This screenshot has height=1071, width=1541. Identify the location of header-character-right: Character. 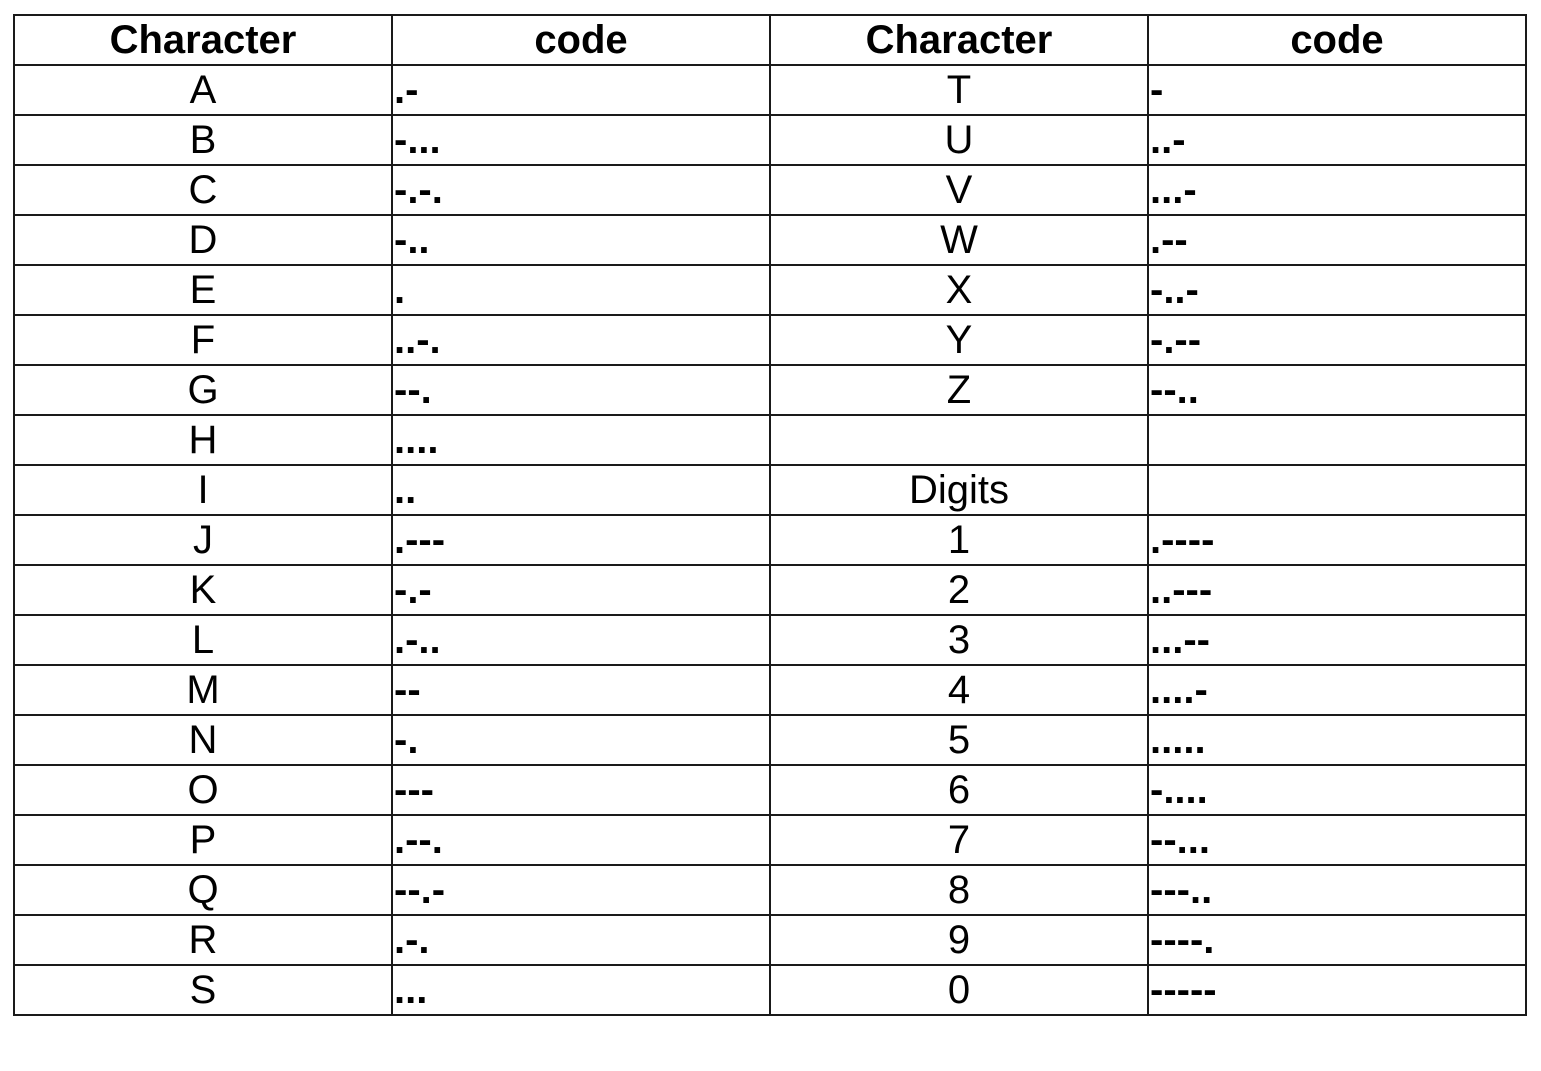
(959, 40).